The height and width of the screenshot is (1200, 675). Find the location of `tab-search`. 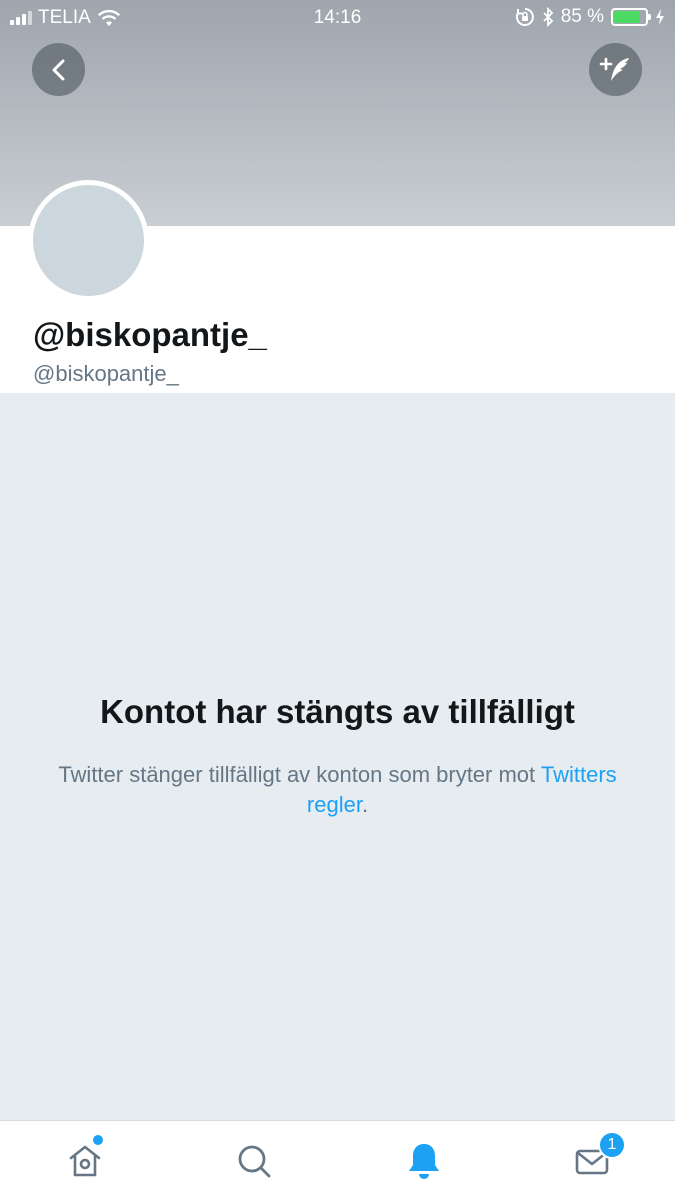

tab-search is located at coordinates (254, 1161).